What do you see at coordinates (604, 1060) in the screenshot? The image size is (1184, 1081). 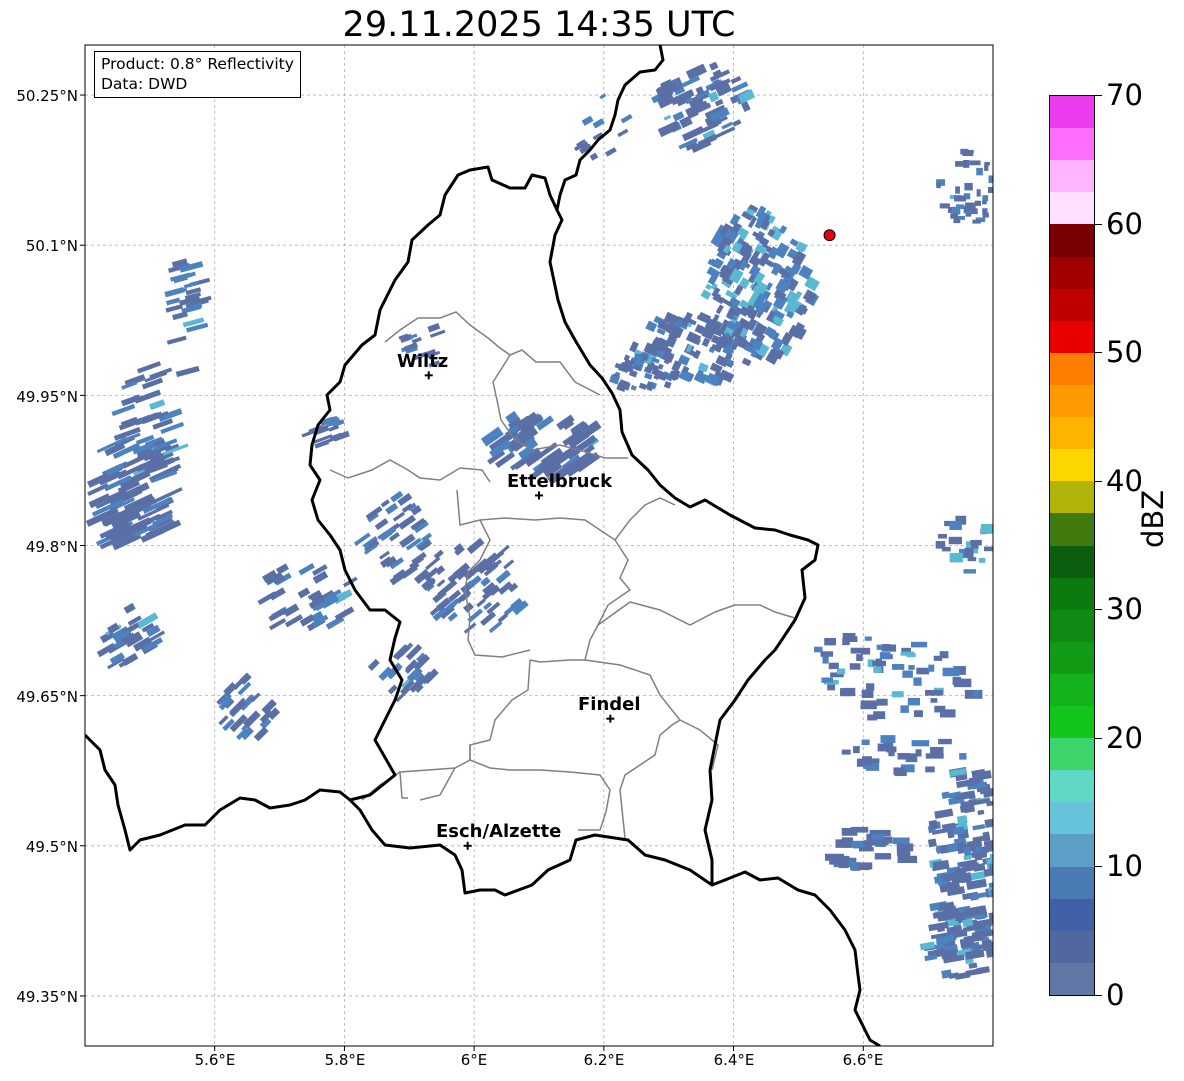 I see `lon-label: 6.2°E` at bounding box center [604, 1060].